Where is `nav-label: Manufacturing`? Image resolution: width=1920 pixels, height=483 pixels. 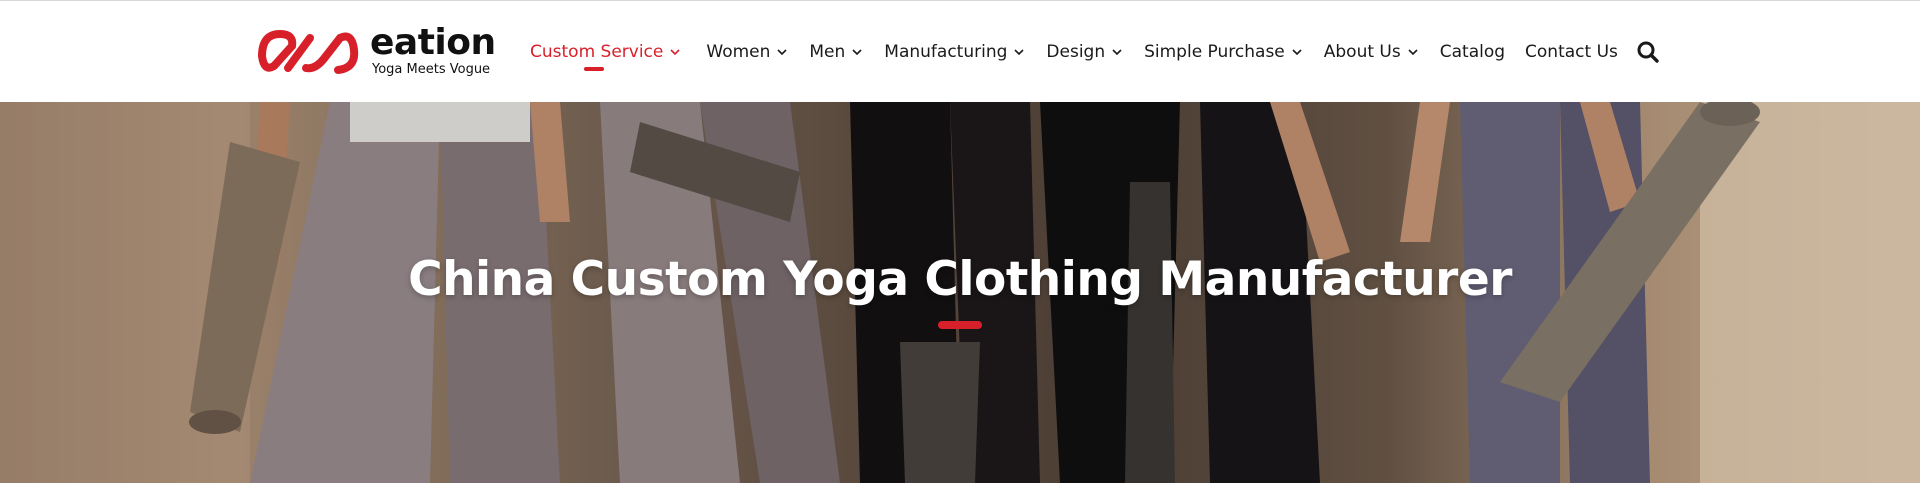 nav-label: Manufacturing is located at coordinates (946, 52).